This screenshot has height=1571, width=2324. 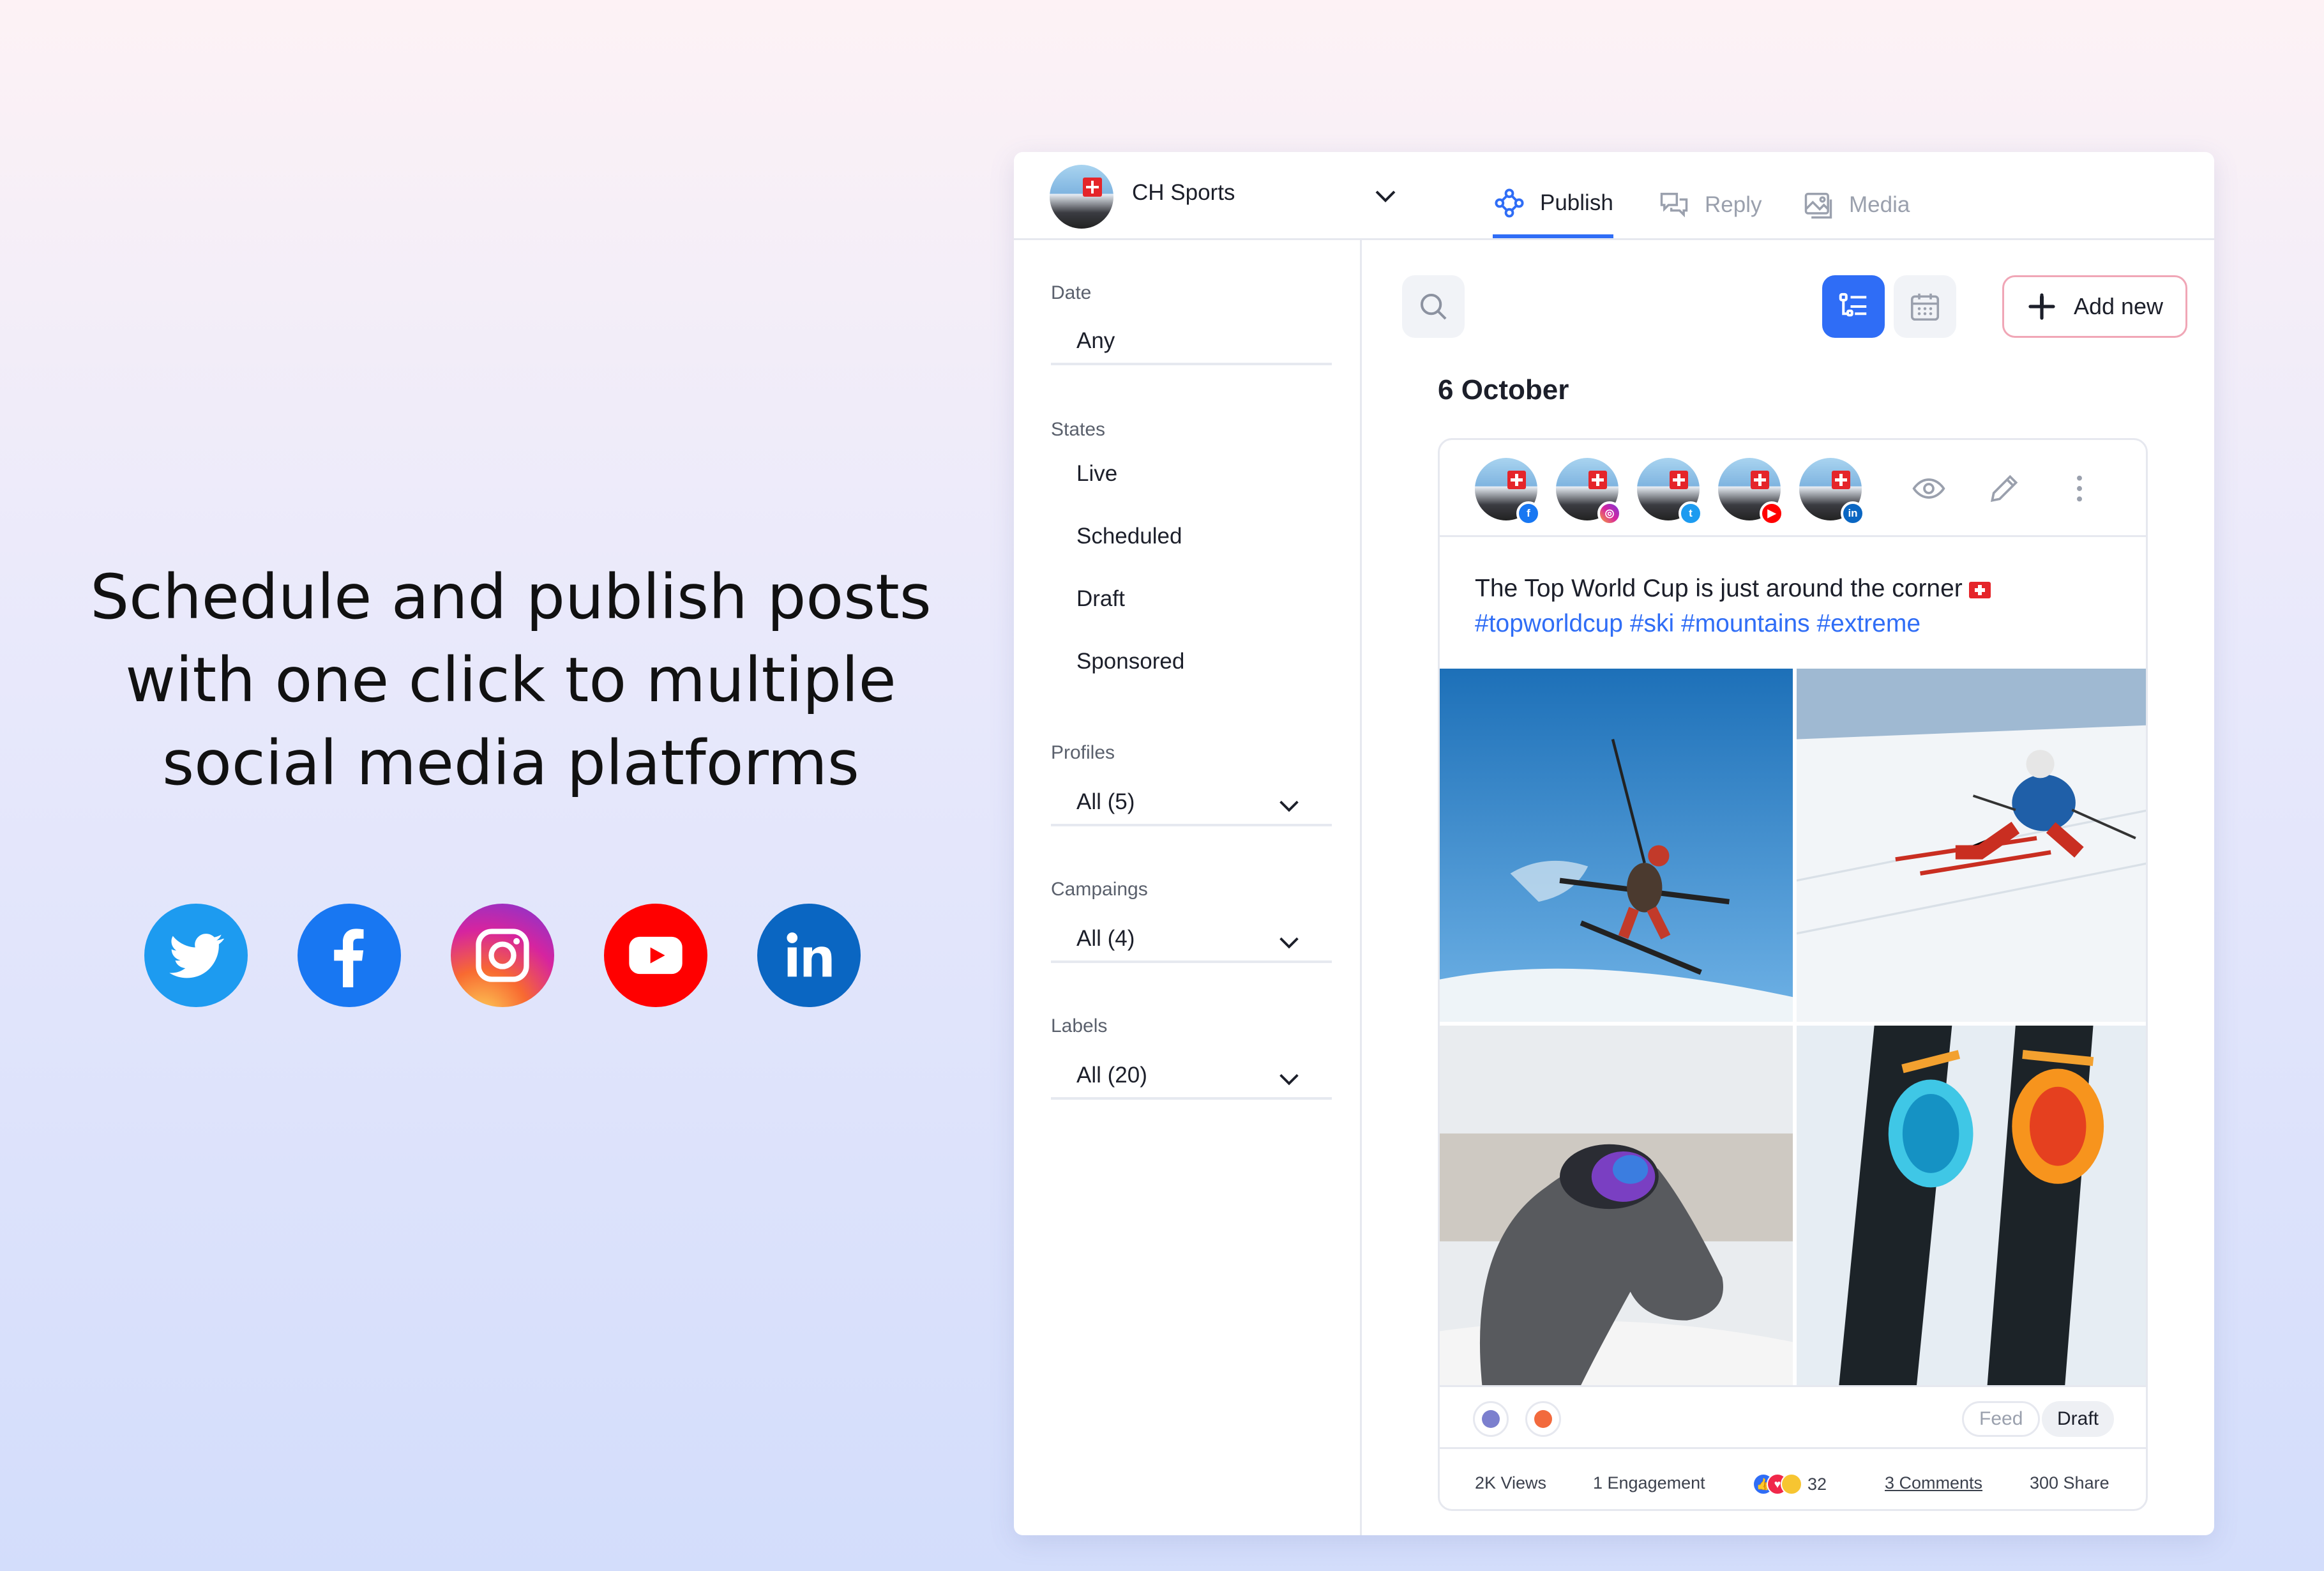 I want to click on top-bar: CH Sports Publish Reply Media, so click(x=1614, y=196).